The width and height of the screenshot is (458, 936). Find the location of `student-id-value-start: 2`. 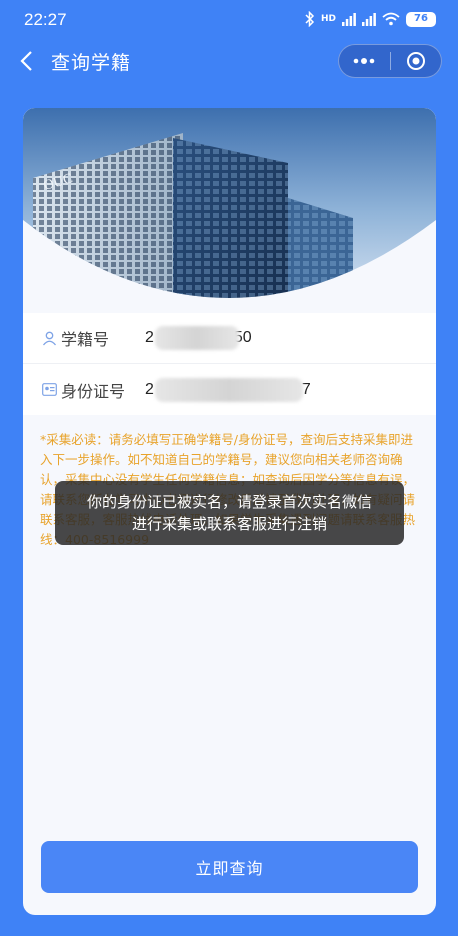

student-id-value-start: 2 is located at coordinates (149, 337).